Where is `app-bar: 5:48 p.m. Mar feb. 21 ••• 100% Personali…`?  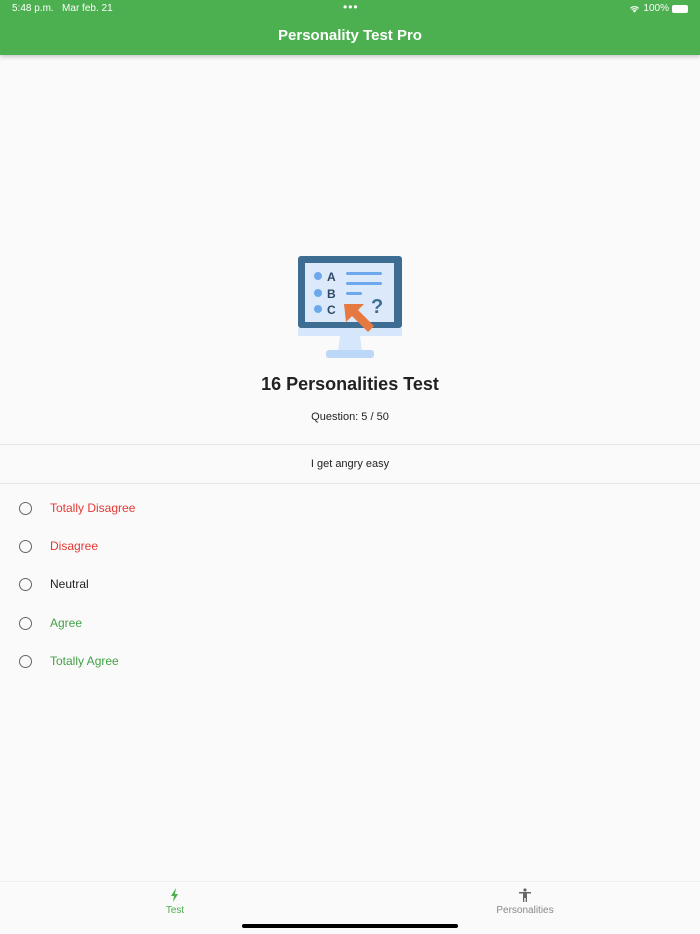 app-bar: 5:48 p.m. Mar feb. 21 ••• 100% Personali… is located at coordinates (350, 27).